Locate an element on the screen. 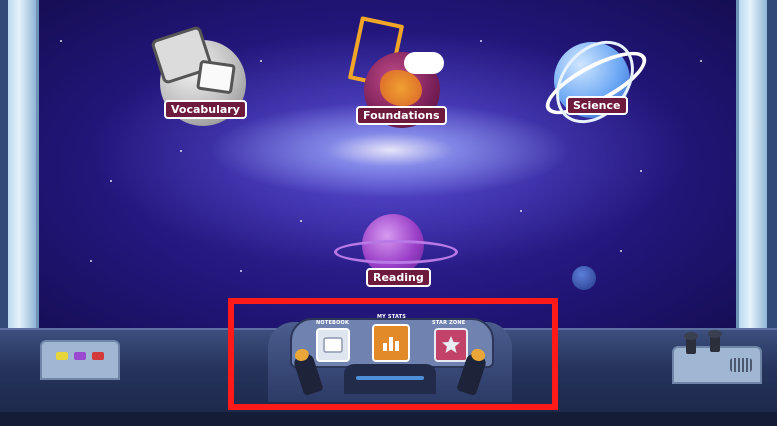 The width and height of the screenshot is (777, 426). planet-vocabulary-button: Vocabulary is located at coordinates (200, 76).